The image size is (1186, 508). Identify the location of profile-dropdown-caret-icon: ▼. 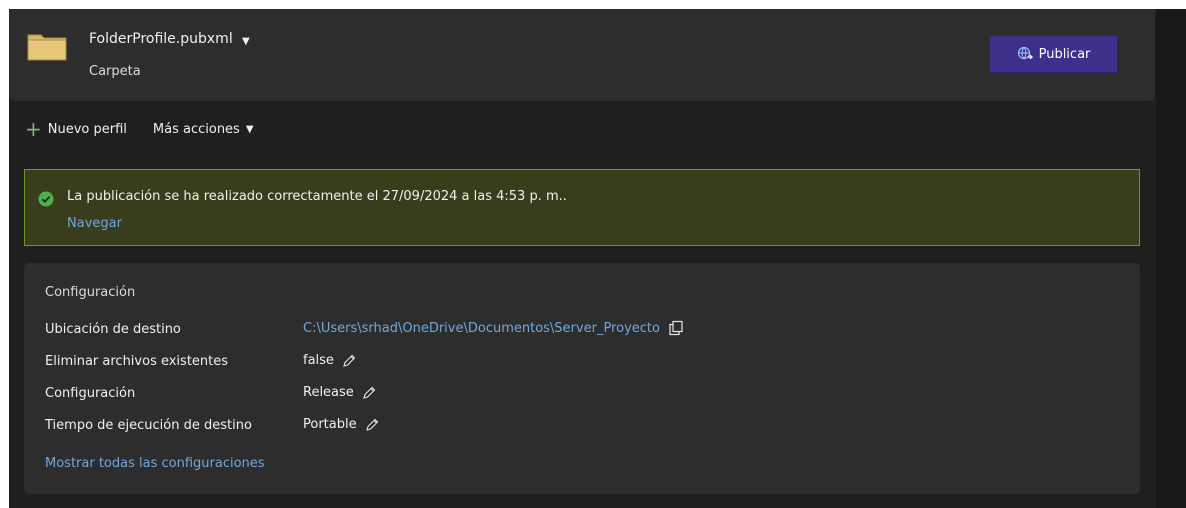
(246, 41).